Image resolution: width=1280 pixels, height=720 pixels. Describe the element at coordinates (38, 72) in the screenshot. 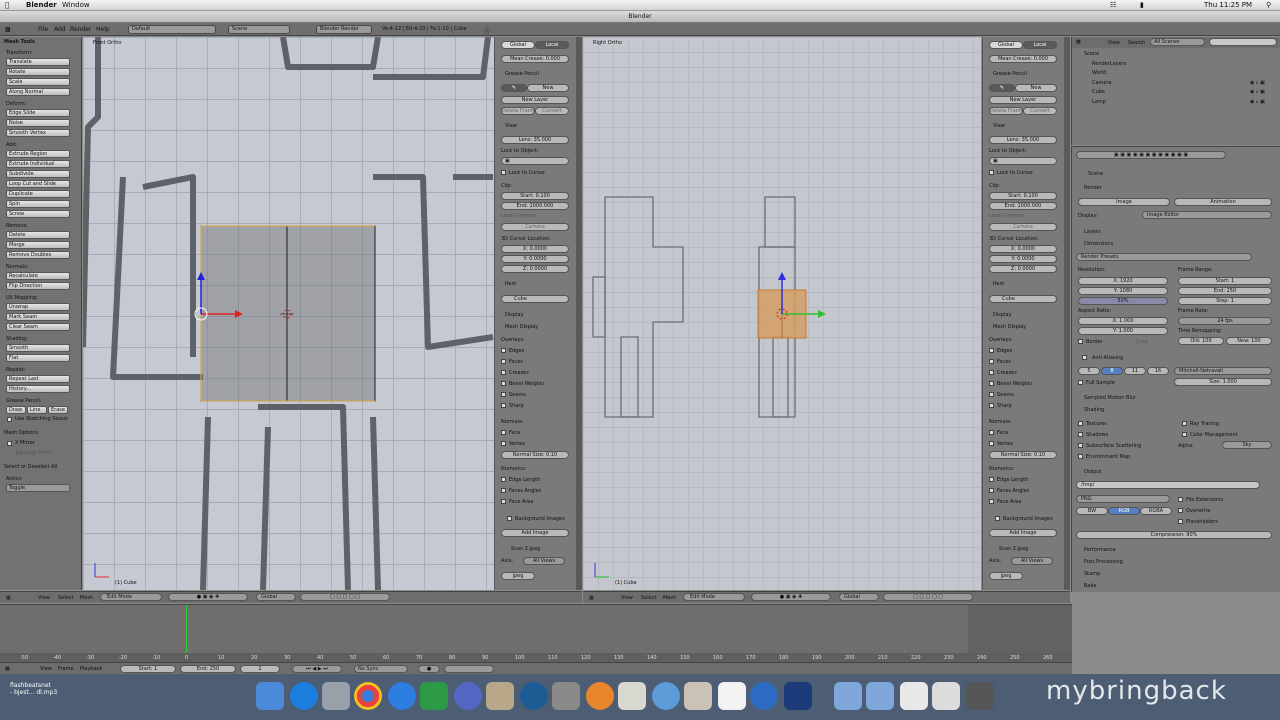

I see `tool-button-rotate: Rotate` at that location.